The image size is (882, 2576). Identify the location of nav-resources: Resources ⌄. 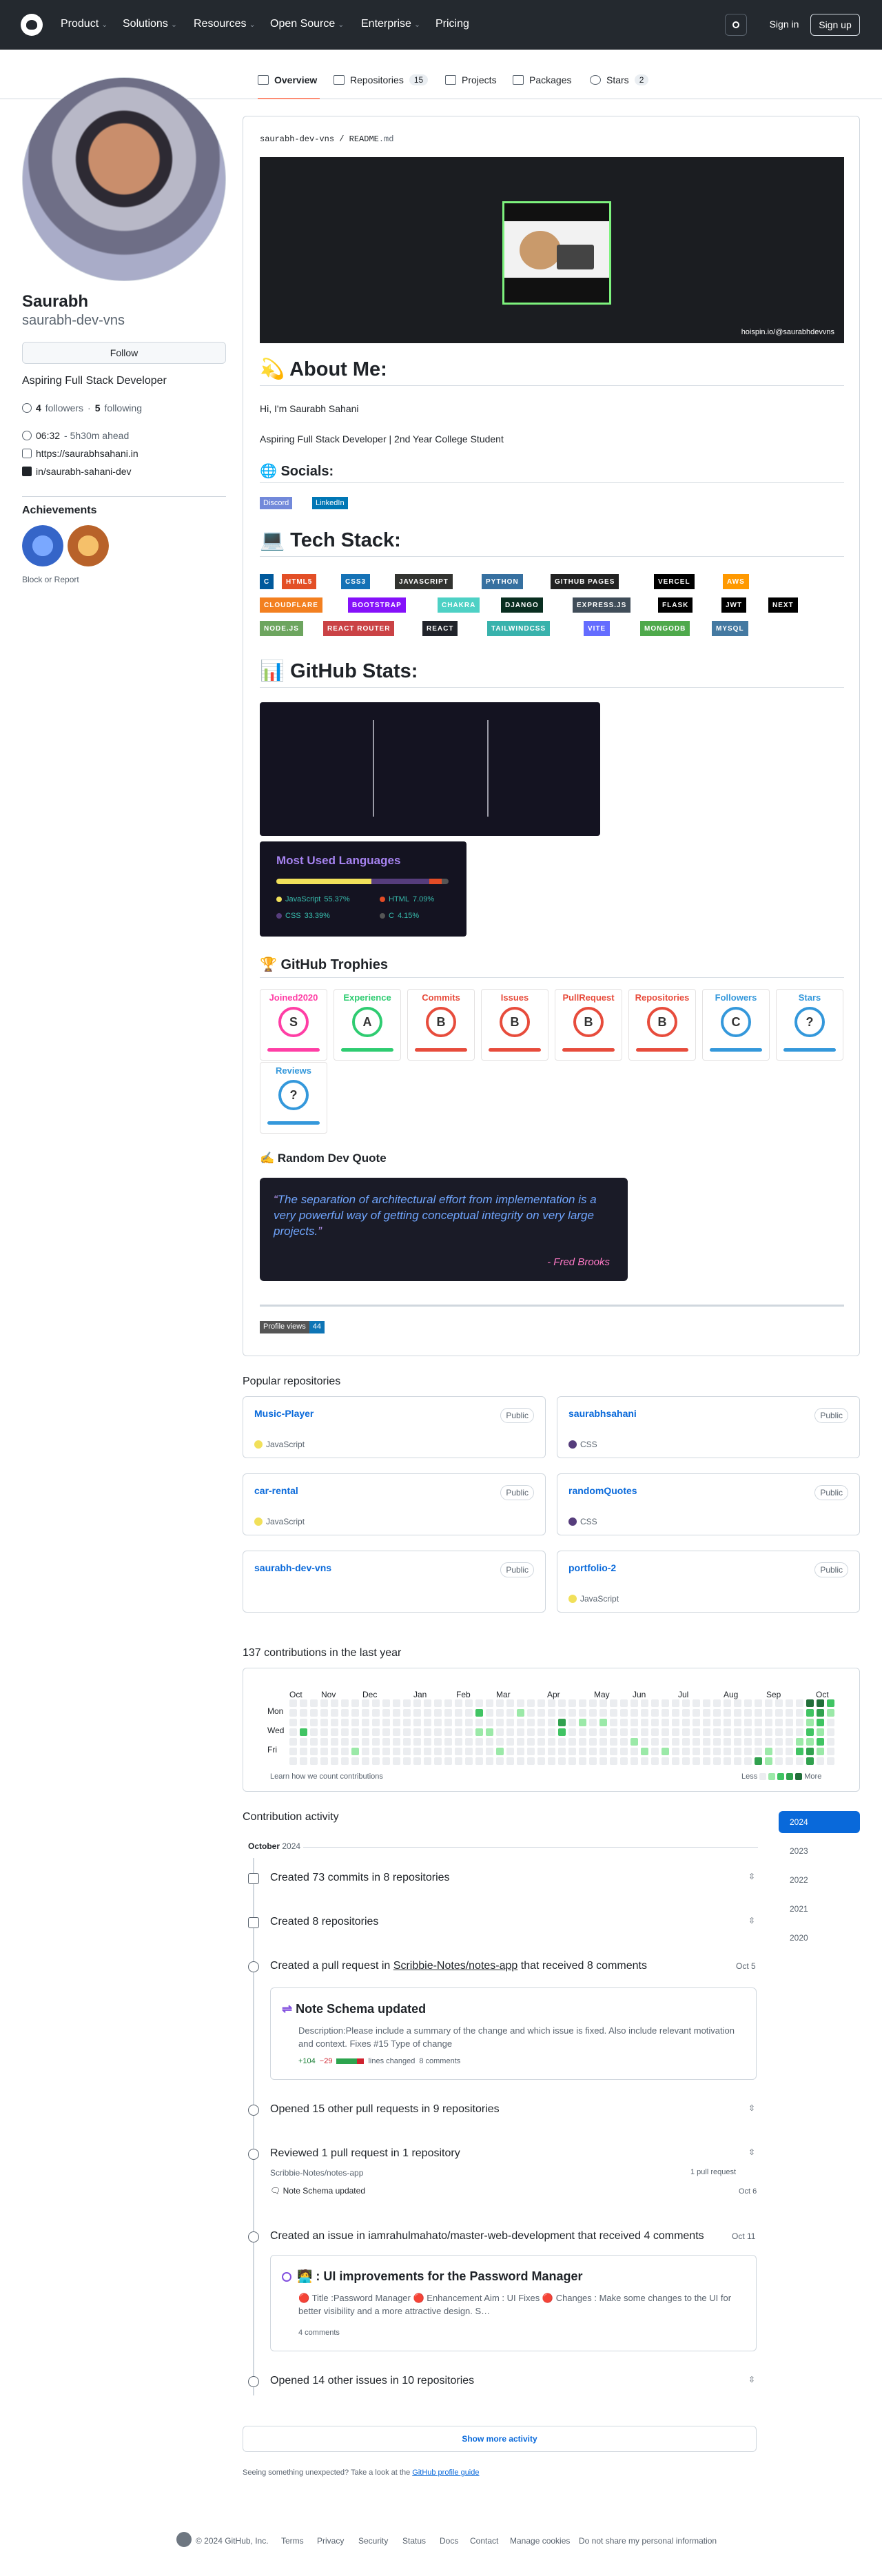
(225, 24).